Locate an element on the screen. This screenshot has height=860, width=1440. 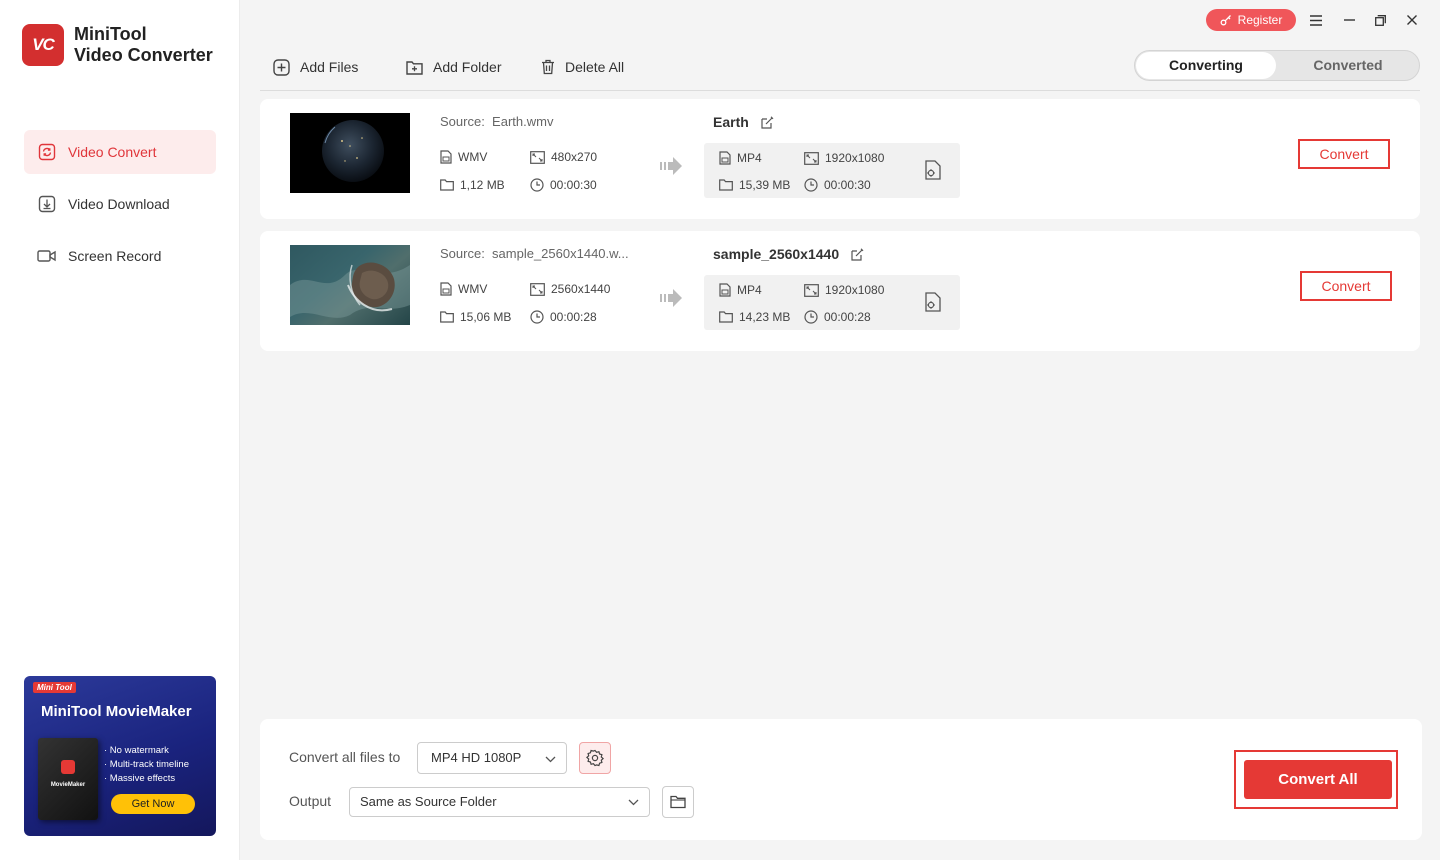
sidebar-item-video-convert: Video Convert is located at coordinates (120, 152).